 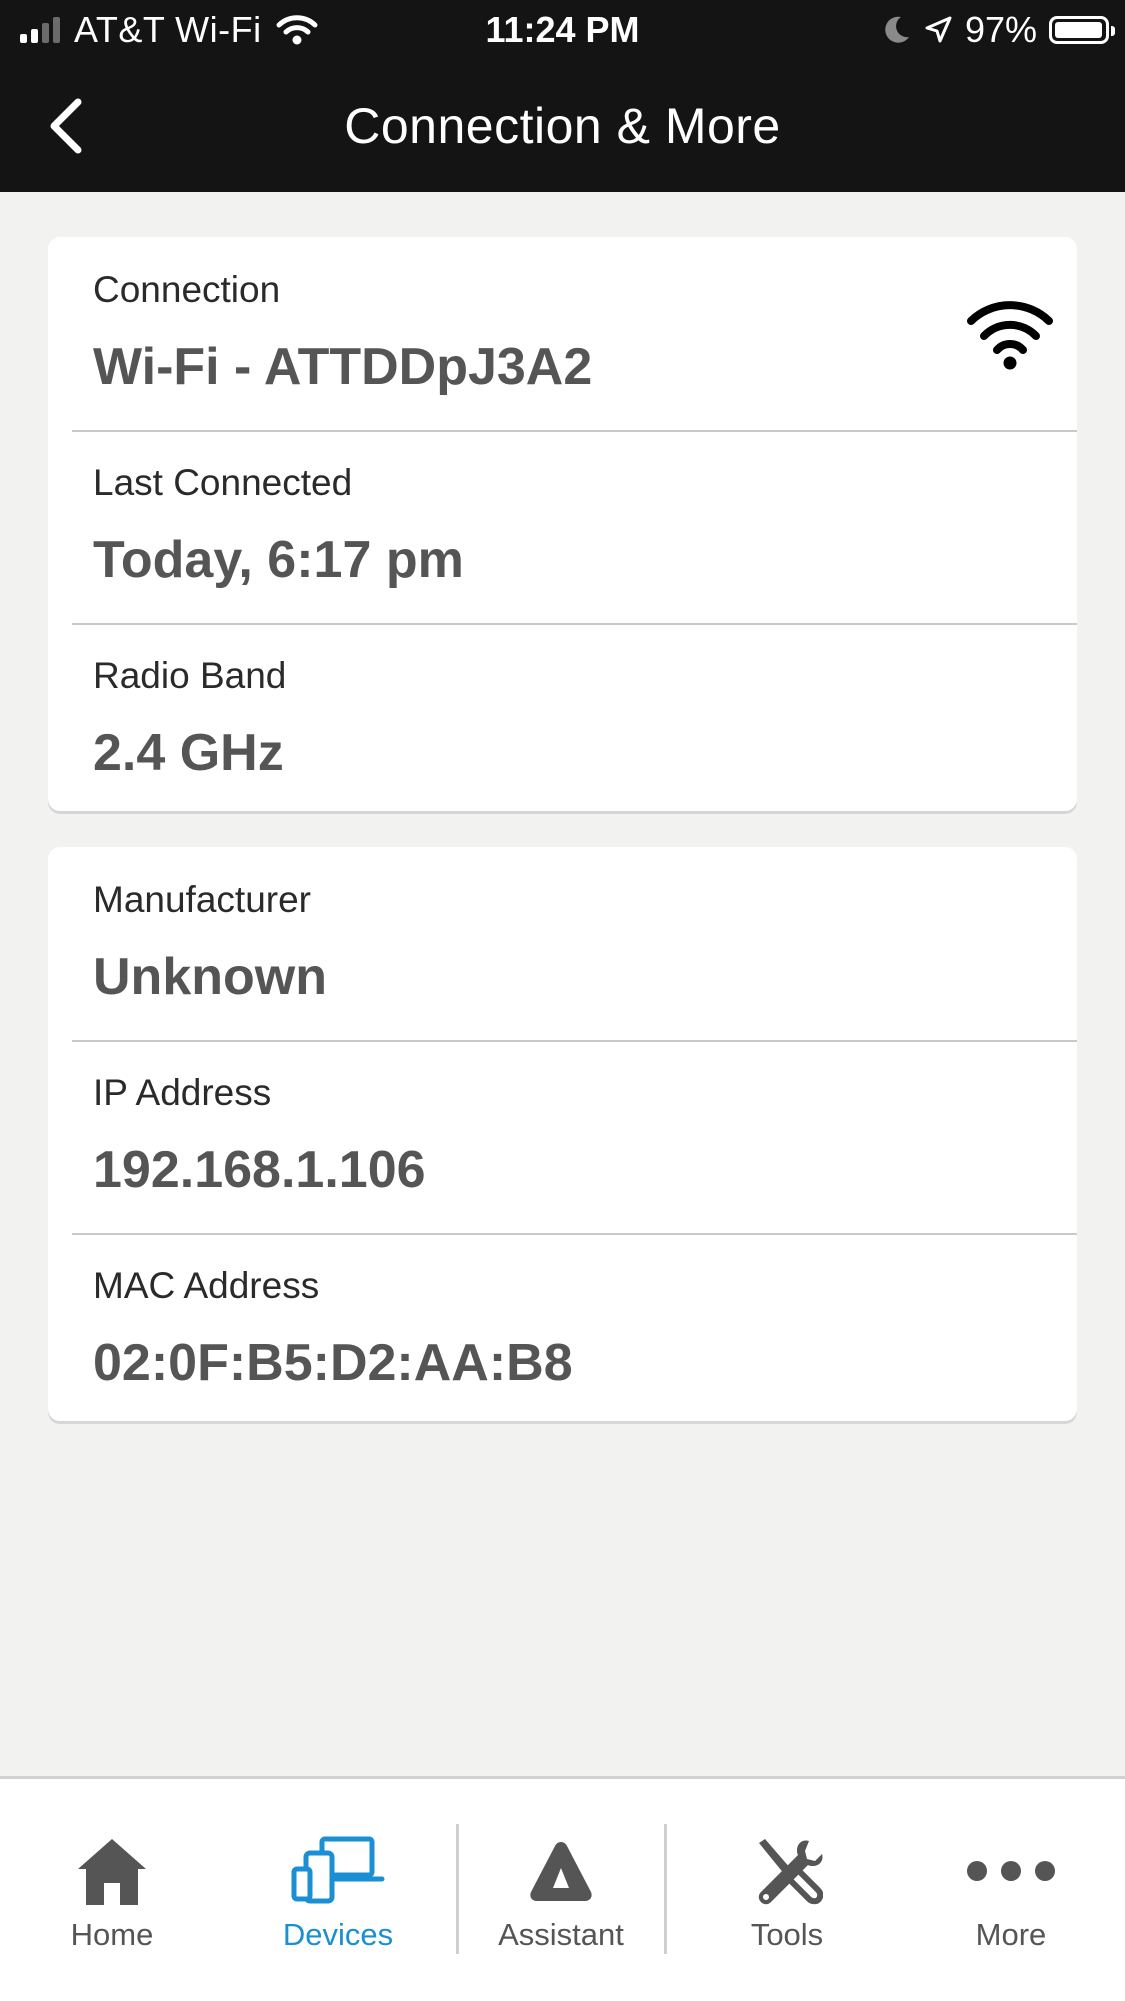 I want to click on tab-home: Home, so click(x=112, y=1890).